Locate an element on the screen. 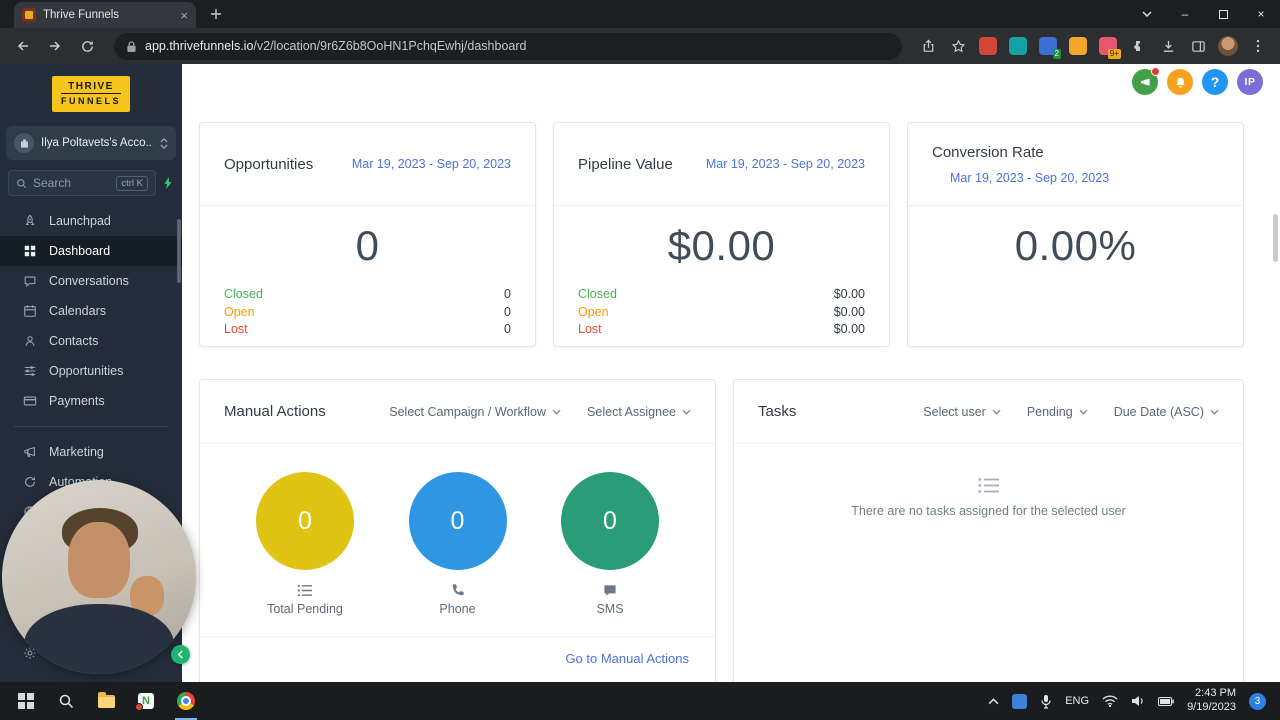 The height and width of the screenshot is (720, 1280). tab-search-icon is located at coordinates (1147, 14).